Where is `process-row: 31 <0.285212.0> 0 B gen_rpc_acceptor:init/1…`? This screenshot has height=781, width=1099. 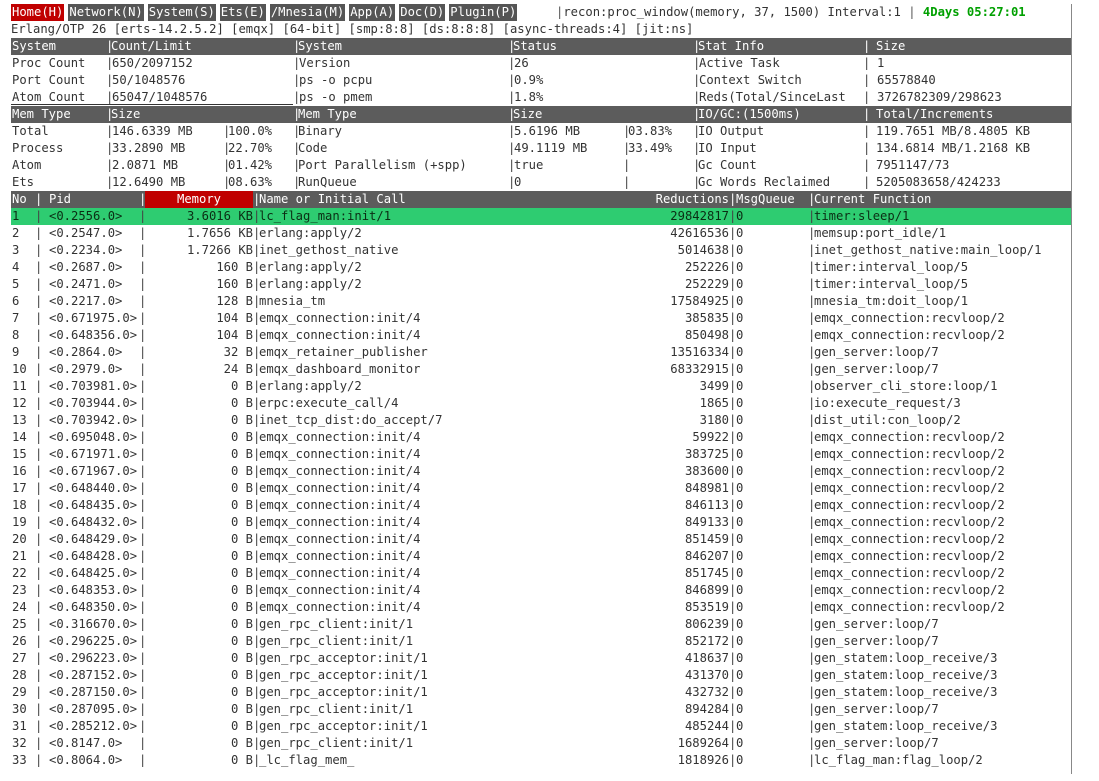
process-row: 31 <0.285212.0> 0 B gen_rpc_acceptor:init/1… is located at coordinates (541, 726).